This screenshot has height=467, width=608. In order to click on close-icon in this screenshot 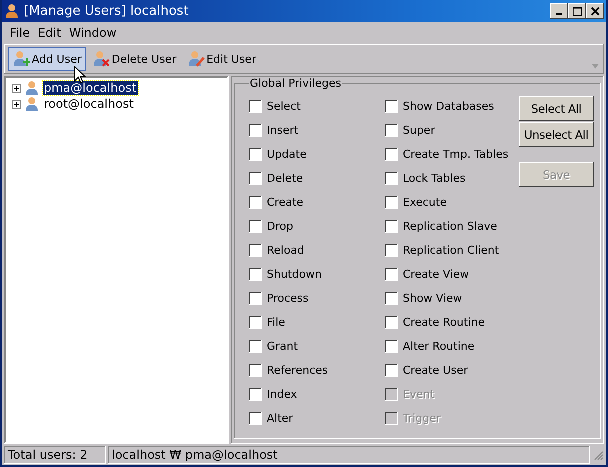, I will do `click(595, 11)`.